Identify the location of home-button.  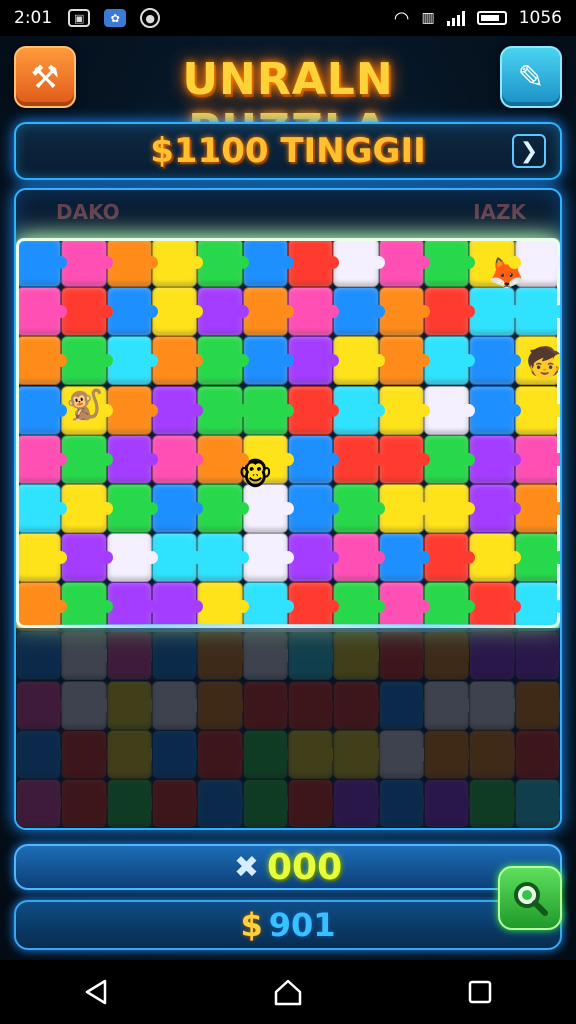
(288, 992).